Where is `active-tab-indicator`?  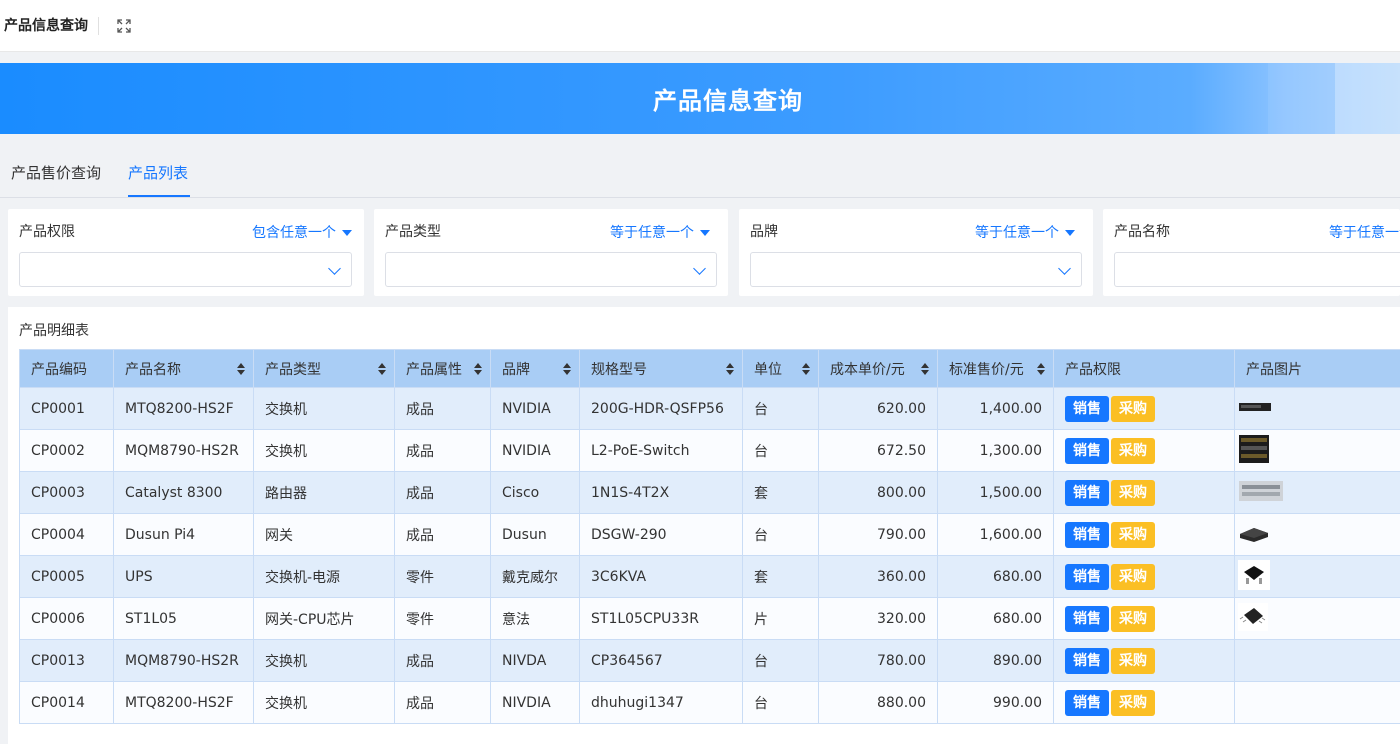 active-tab-indicator is located at coordinates (159, 196).